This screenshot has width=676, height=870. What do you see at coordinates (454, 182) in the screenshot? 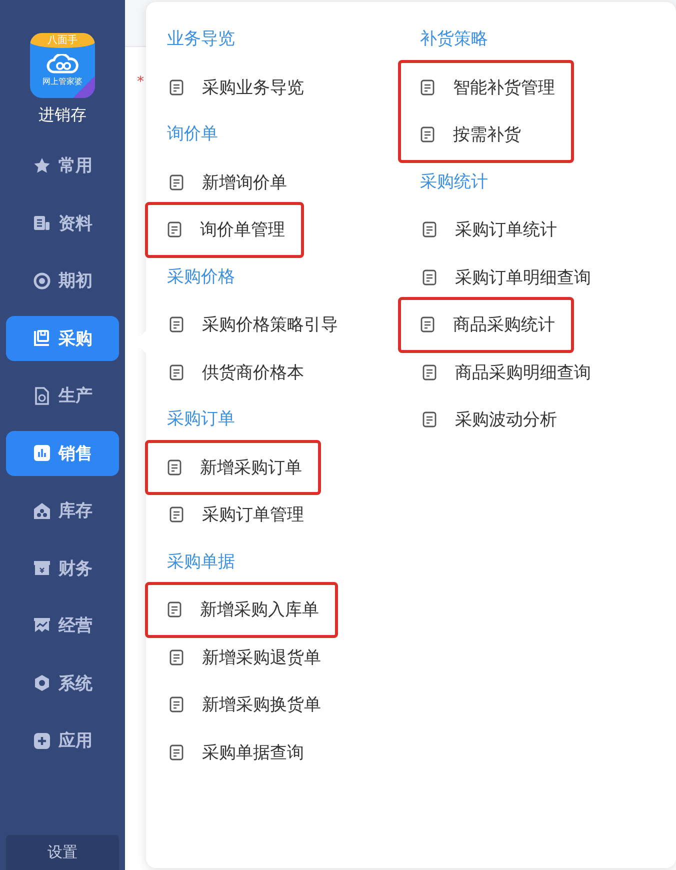
I see `section-heading: 采购统计` at bounding box center [454, 182].